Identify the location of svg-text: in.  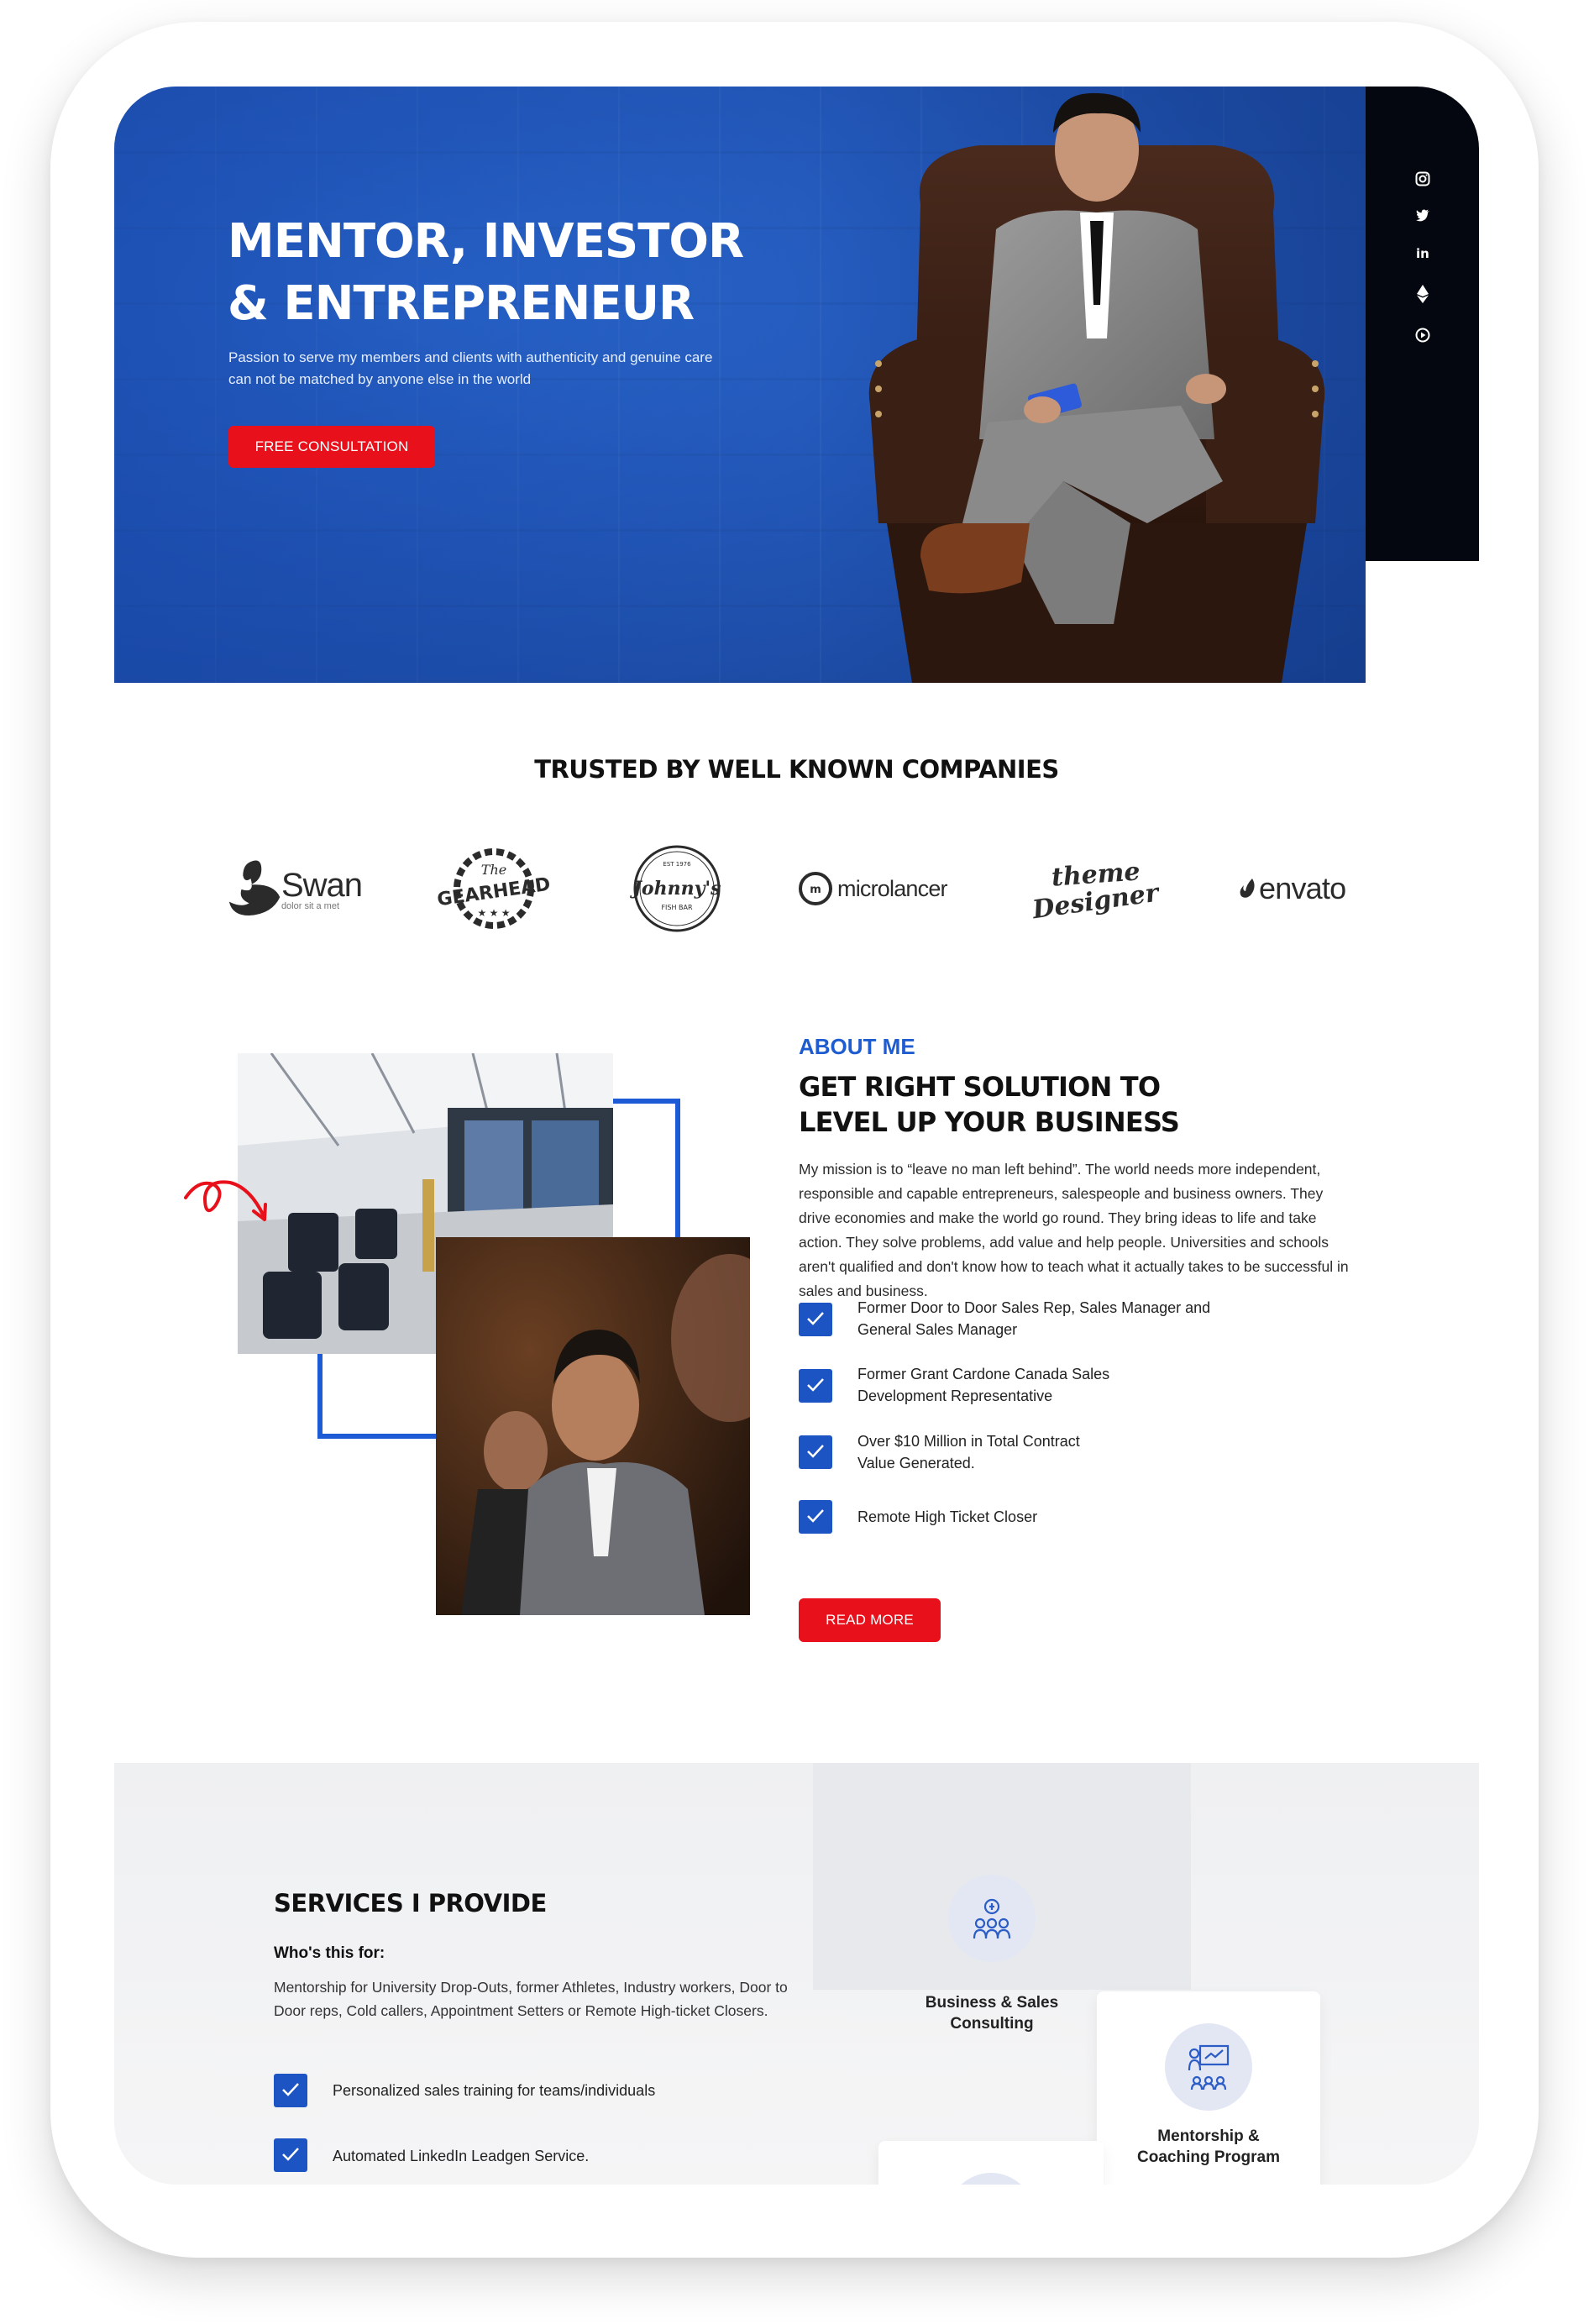
(1422, 253).